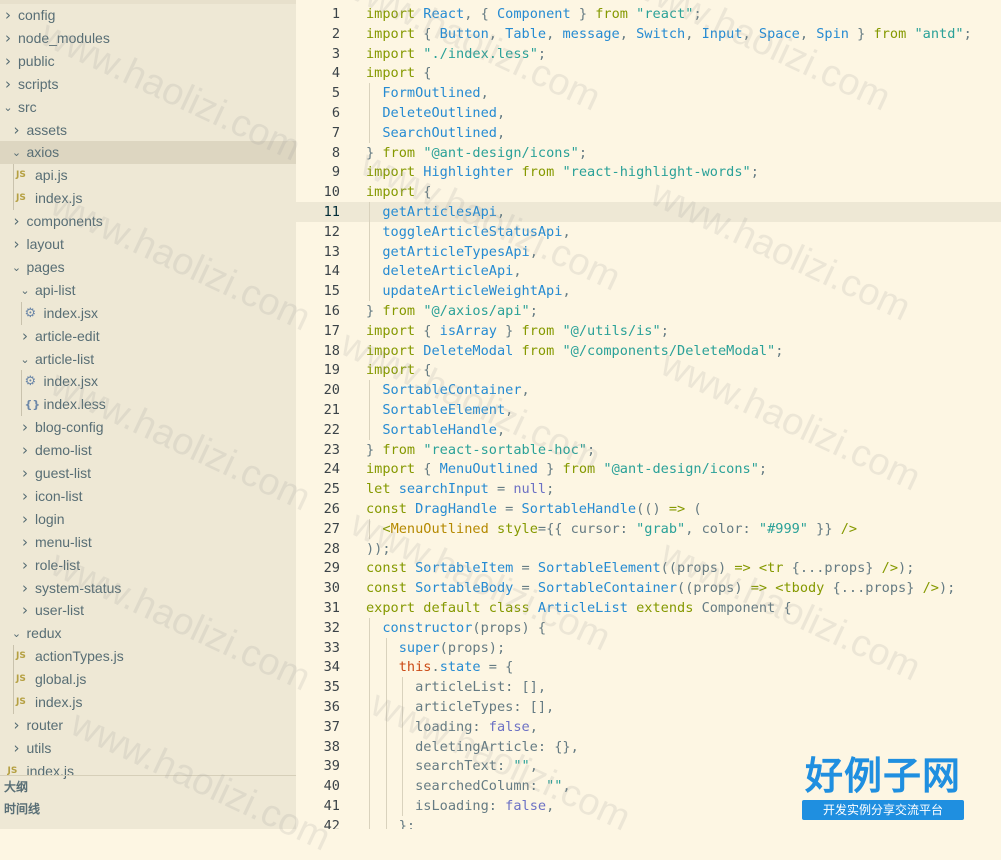 Image resolution: width=1001 pixels, height=860 pixels. Describe the element at coordinates (148, 748) in the screenshot. I see `tree-folder-utils: › utils` at that location.